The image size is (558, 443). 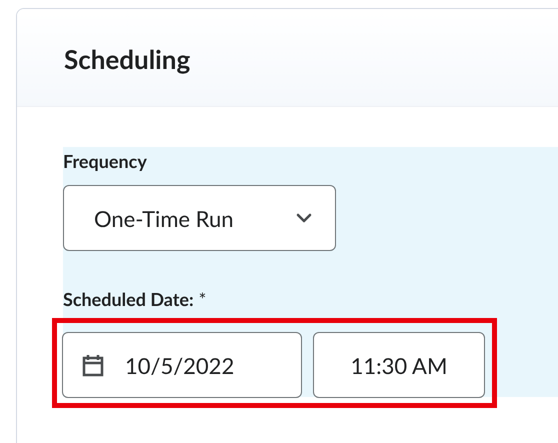 What do you see at coordinates (399, 365) in the screenshot?
I see `time-field: 11:30 AM` at bounding box center [399, 365].